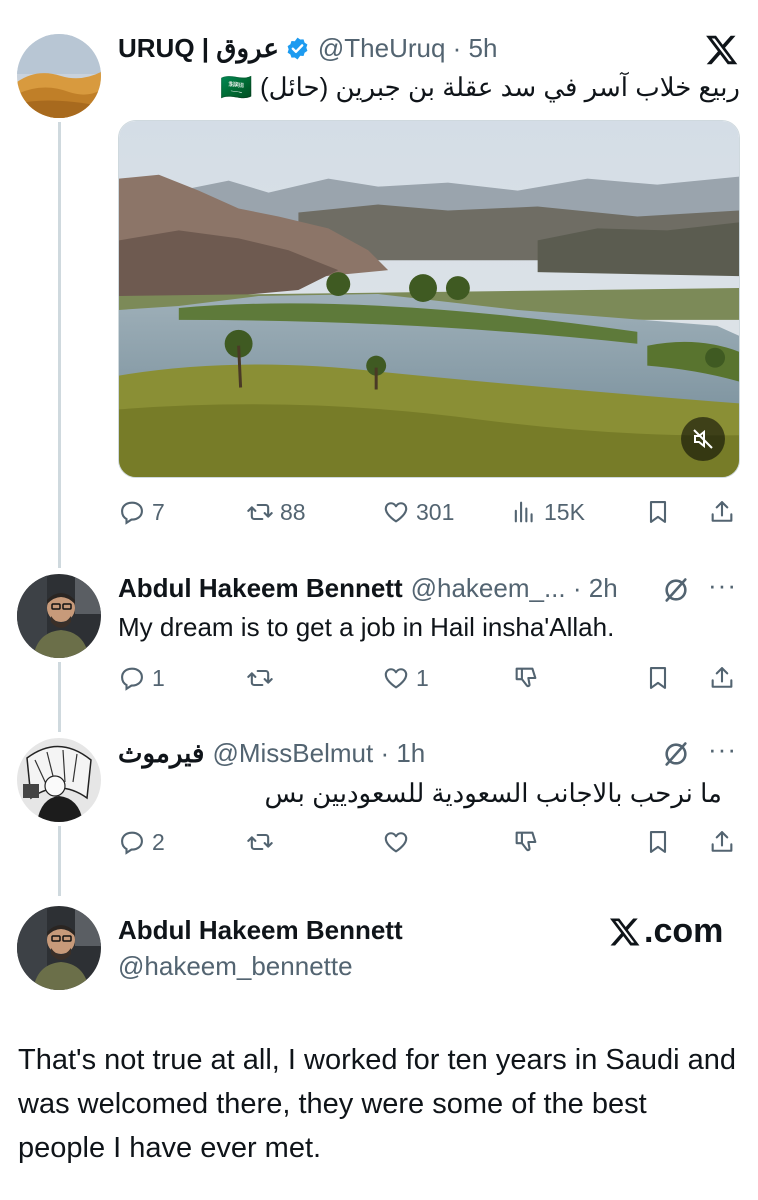  What do you see at coordinates (422, 677) in the screenshot?
I see `like-count: 1` at bounding box center [422, 677].